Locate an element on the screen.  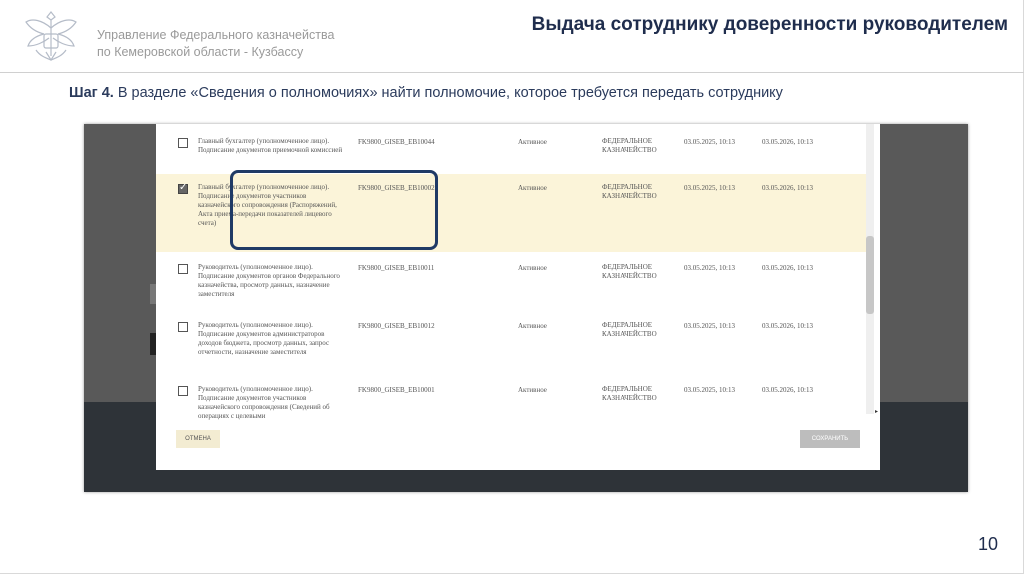
cancel-button: ОТМЕНА is located at coordinates (198, 439).